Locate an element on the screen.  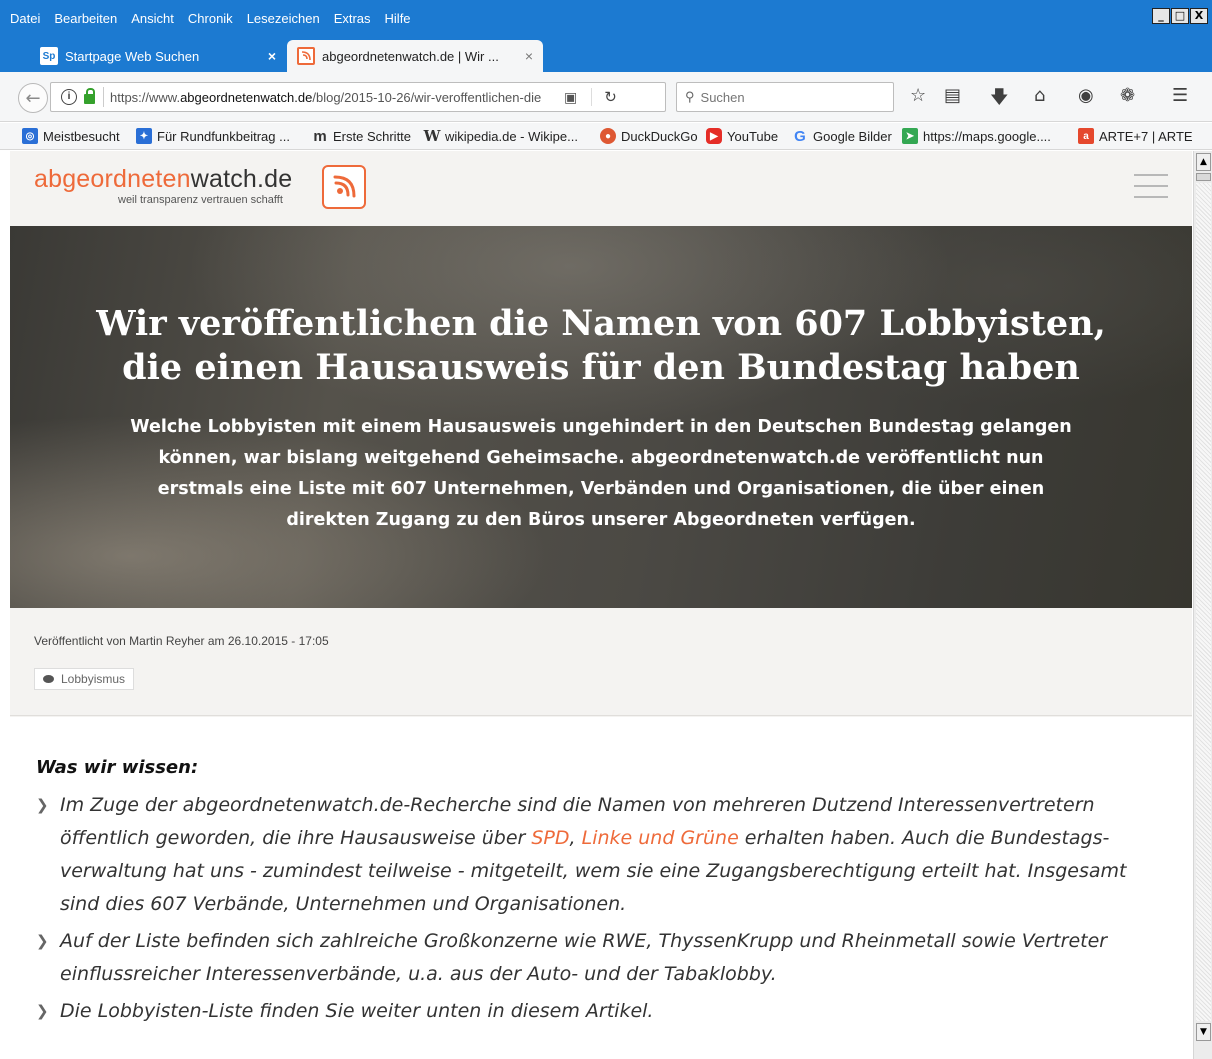
back-button: ← is located at coordinates (33, 98).